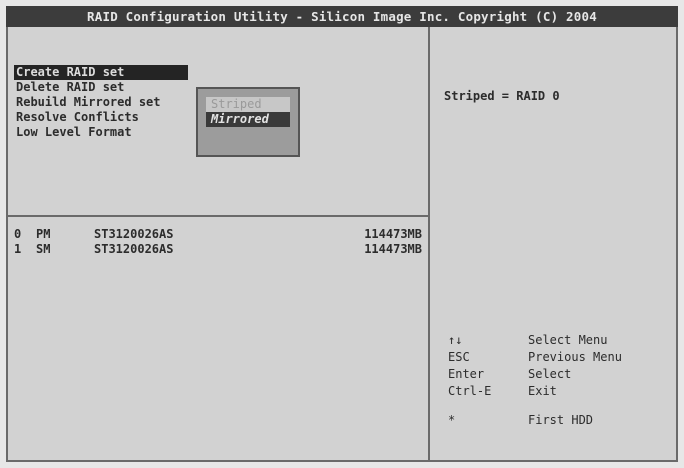 The image size is (684, 468). I want to click on key-legend-row: Ctrl-E Exit, so click(535, 391).